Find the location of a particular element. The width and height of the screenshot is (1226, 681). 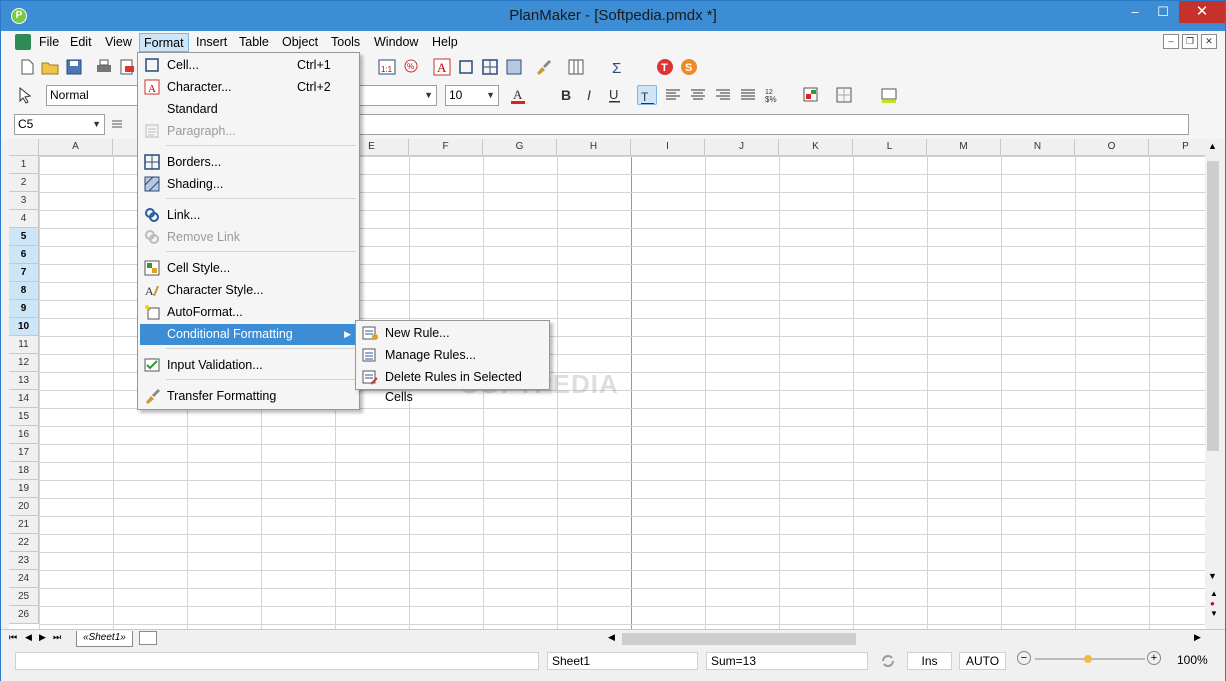

status-insert-mode: Ins is located at coordinates (929, 661).